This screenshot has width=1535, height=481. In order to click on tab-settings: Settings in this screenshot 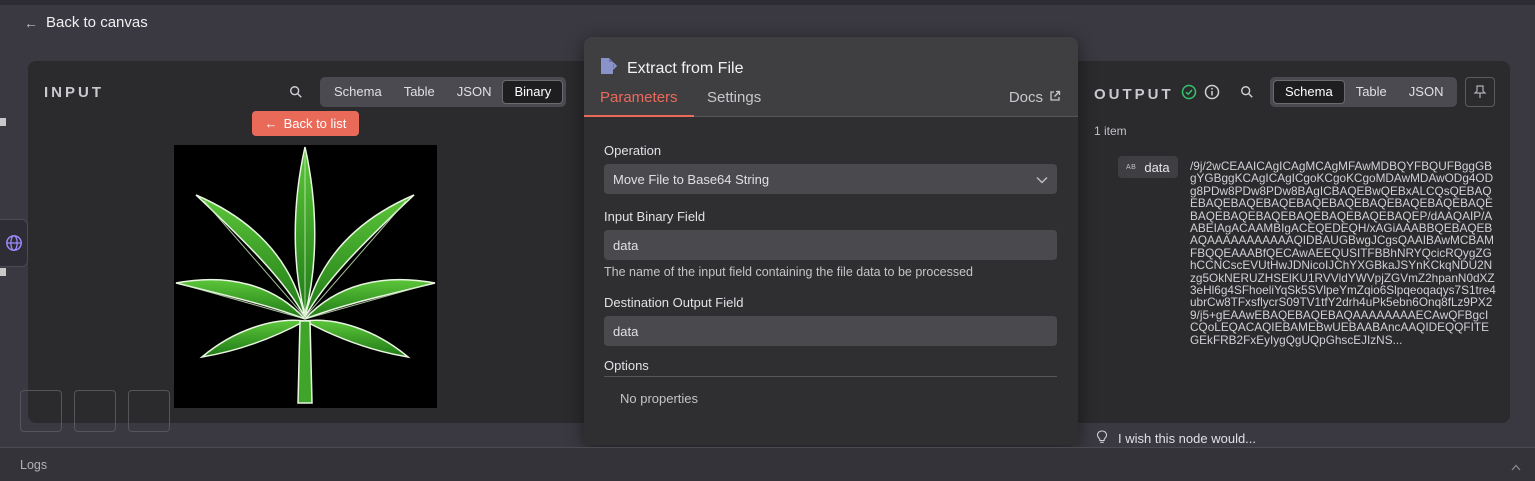, I will do `click(734, 103)`.